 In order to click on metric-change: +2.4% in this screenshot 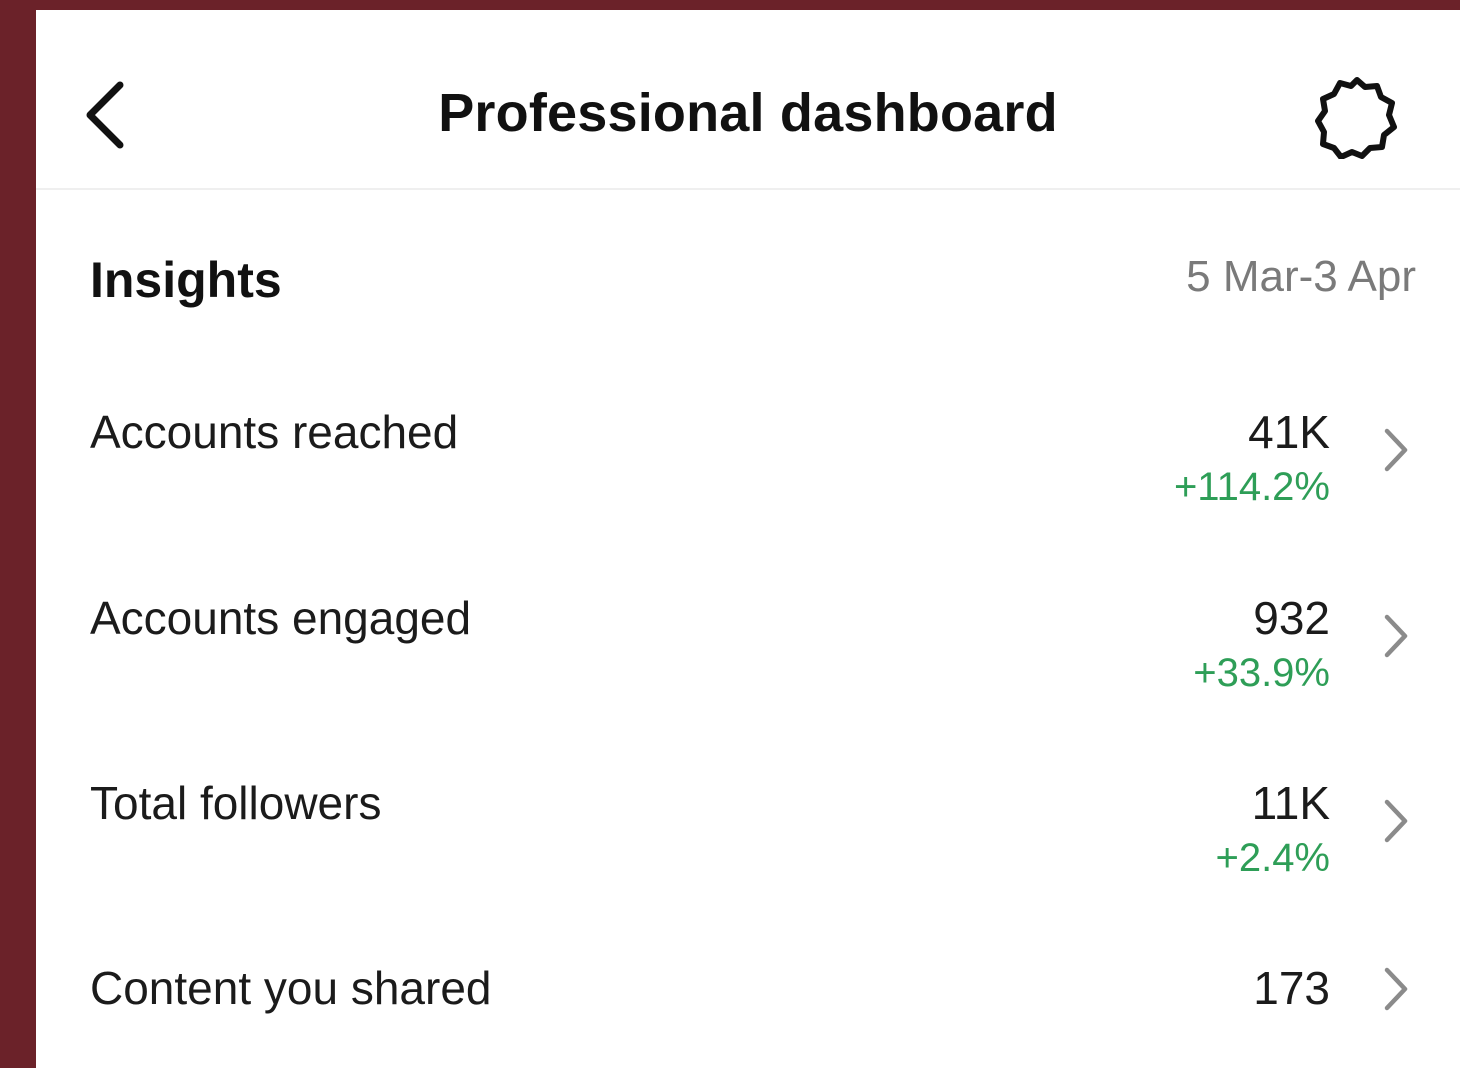, I will do `click(1272, 858)`.